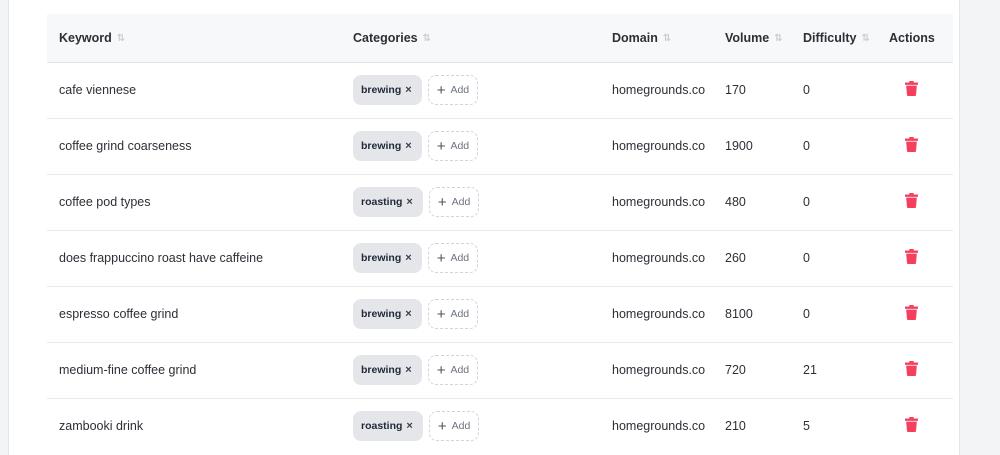 This screenshot has width=1000, height=455. I want to click on category-tag-label: roasting, so click(382, 426).